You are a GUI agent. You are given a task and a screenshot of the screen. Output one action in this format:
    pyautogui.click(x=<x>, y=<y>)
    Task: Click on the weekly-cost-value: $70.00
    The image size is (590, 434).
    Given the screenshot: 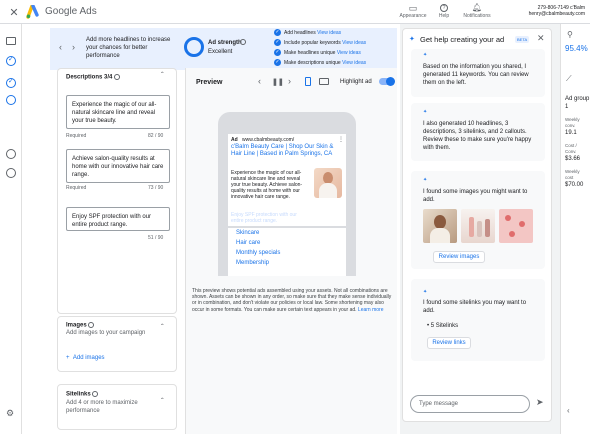 What is the action you would take?
    pyautogui.click(x=574, y=185)
    